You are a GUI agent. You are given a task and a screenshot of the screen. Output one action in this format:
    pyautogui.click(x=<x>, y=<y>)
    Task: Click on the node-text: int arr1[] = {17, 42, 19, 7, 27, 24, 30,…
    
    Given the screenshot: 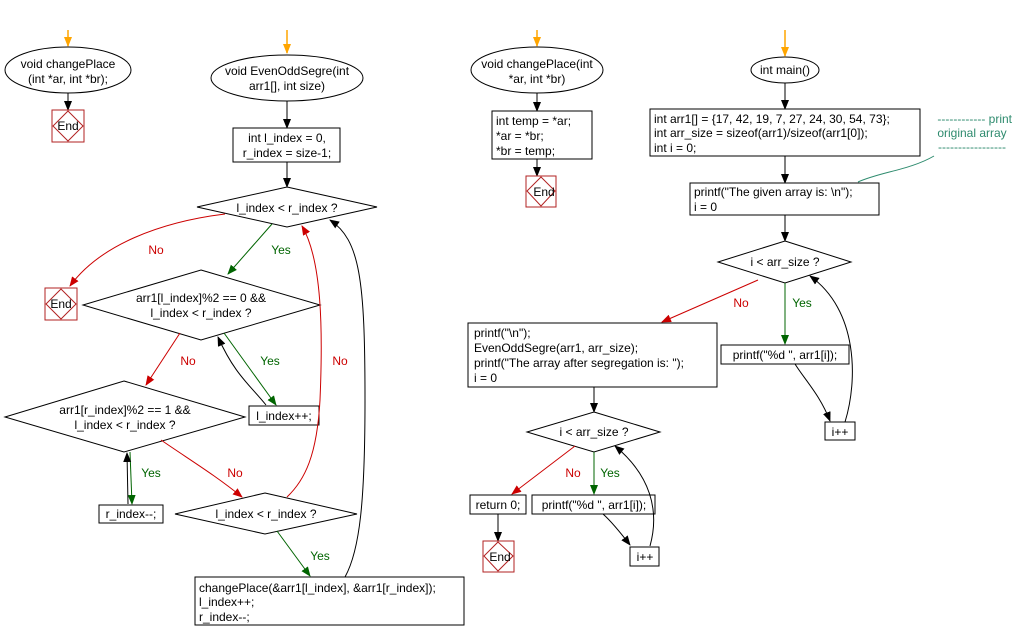 What is the action you would take?
    pyautogui.click(x=772, y=119)
    